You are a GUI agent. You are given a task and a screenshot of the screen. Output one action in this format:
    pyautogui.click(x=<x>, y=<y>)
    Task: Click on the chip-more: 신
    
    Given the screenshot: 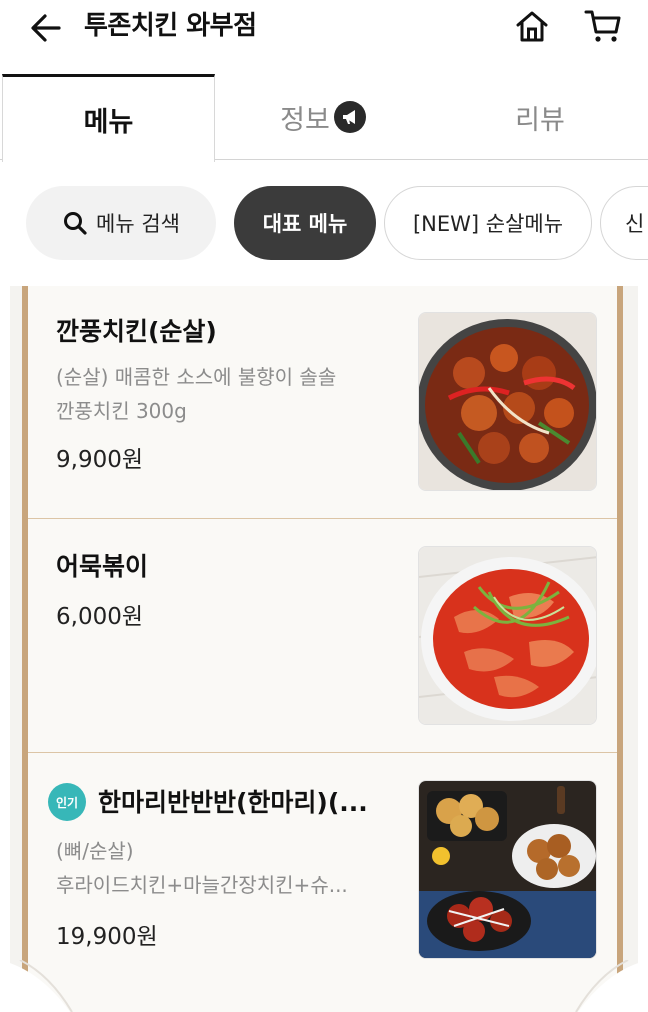 What is the action you would take?
    pyautogui.click(x=624, y=223)
    